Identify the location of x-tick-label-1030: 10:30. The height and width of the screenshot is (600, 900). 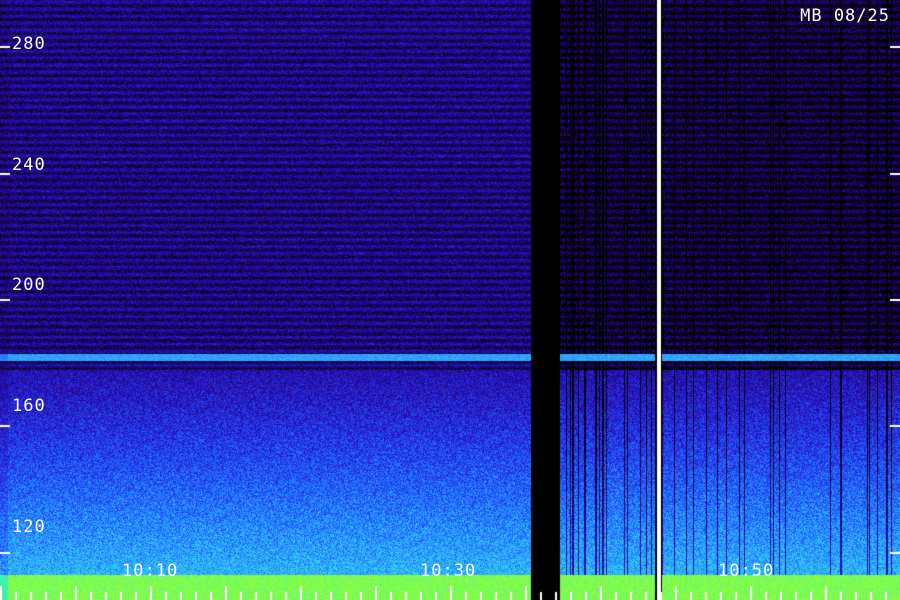
(448, 571).